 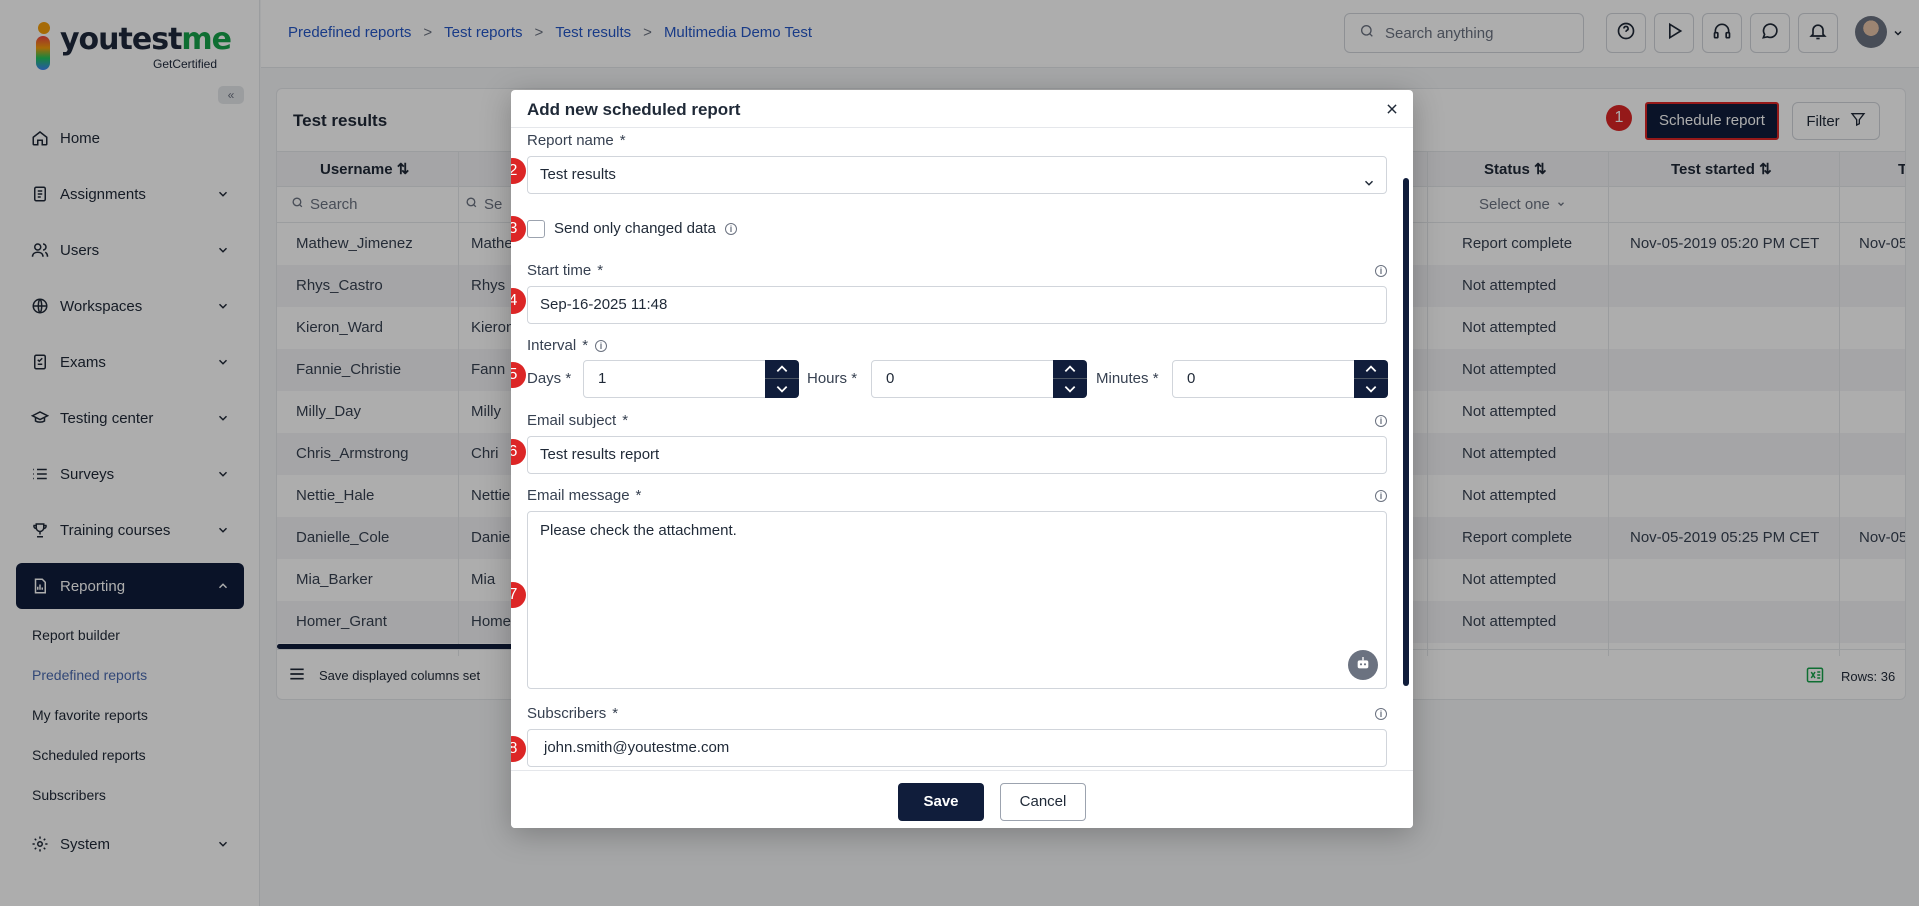 I want to click on close-icon, so click(x=1392, y=111).